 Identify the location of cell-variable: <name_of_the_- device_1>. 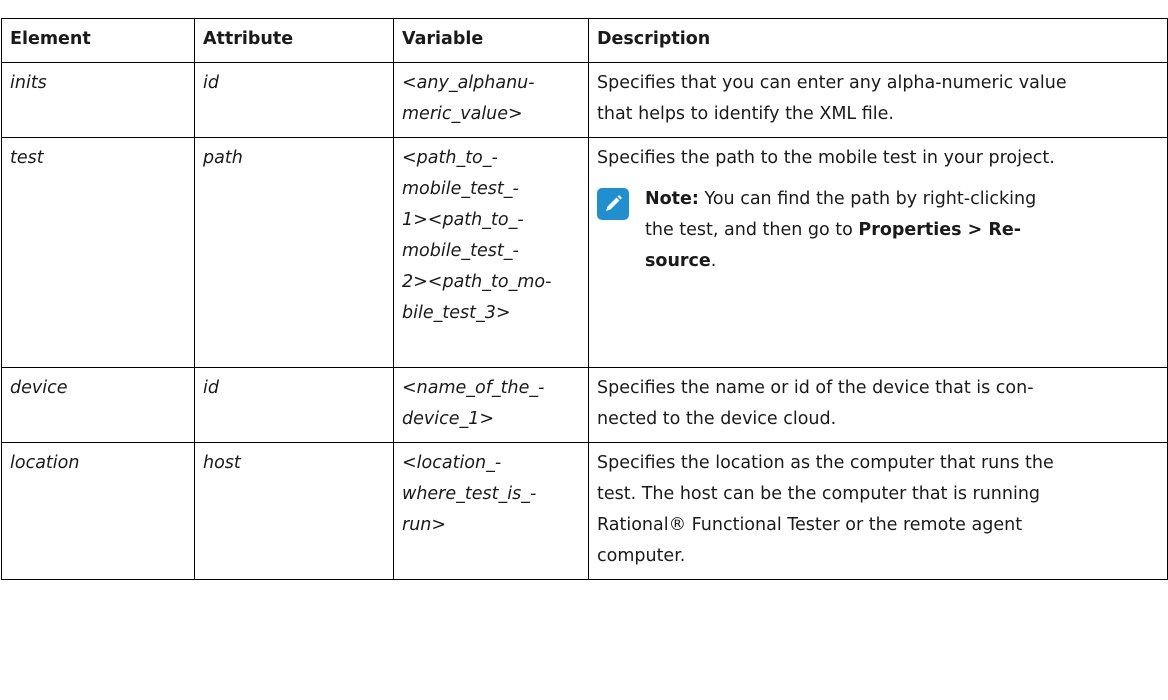
(491, 405).